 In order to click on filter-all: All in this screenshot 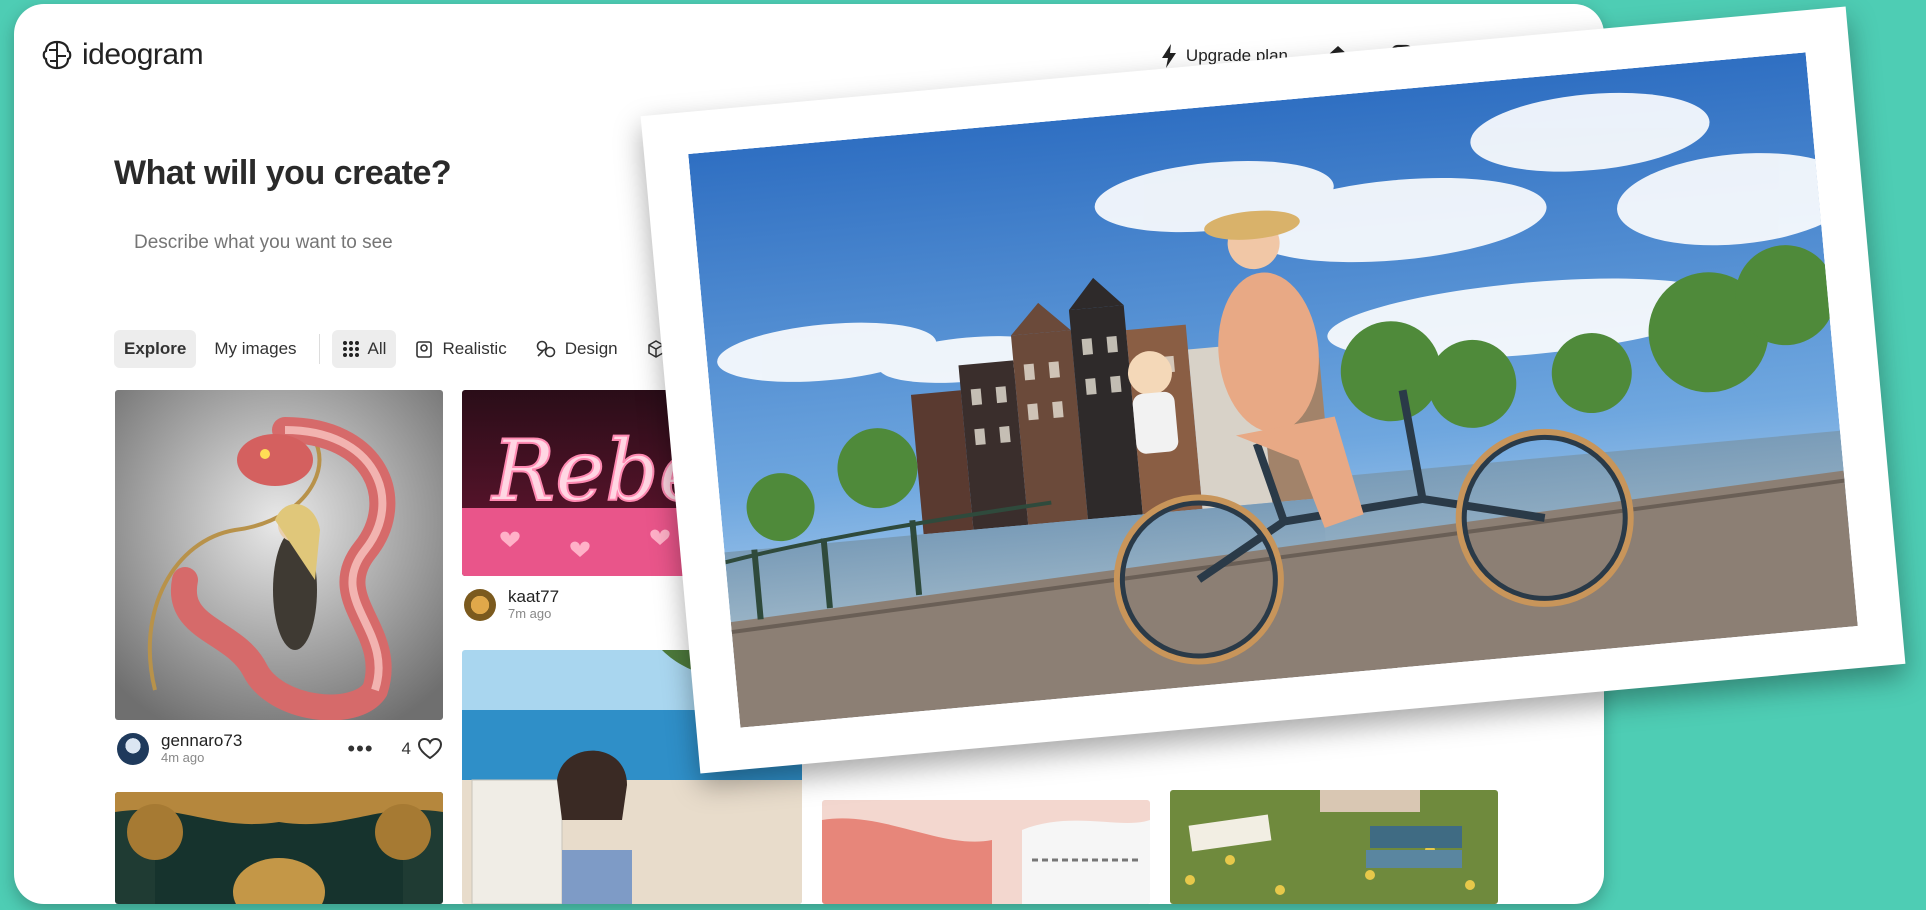, I will do `click(364, 349)`.